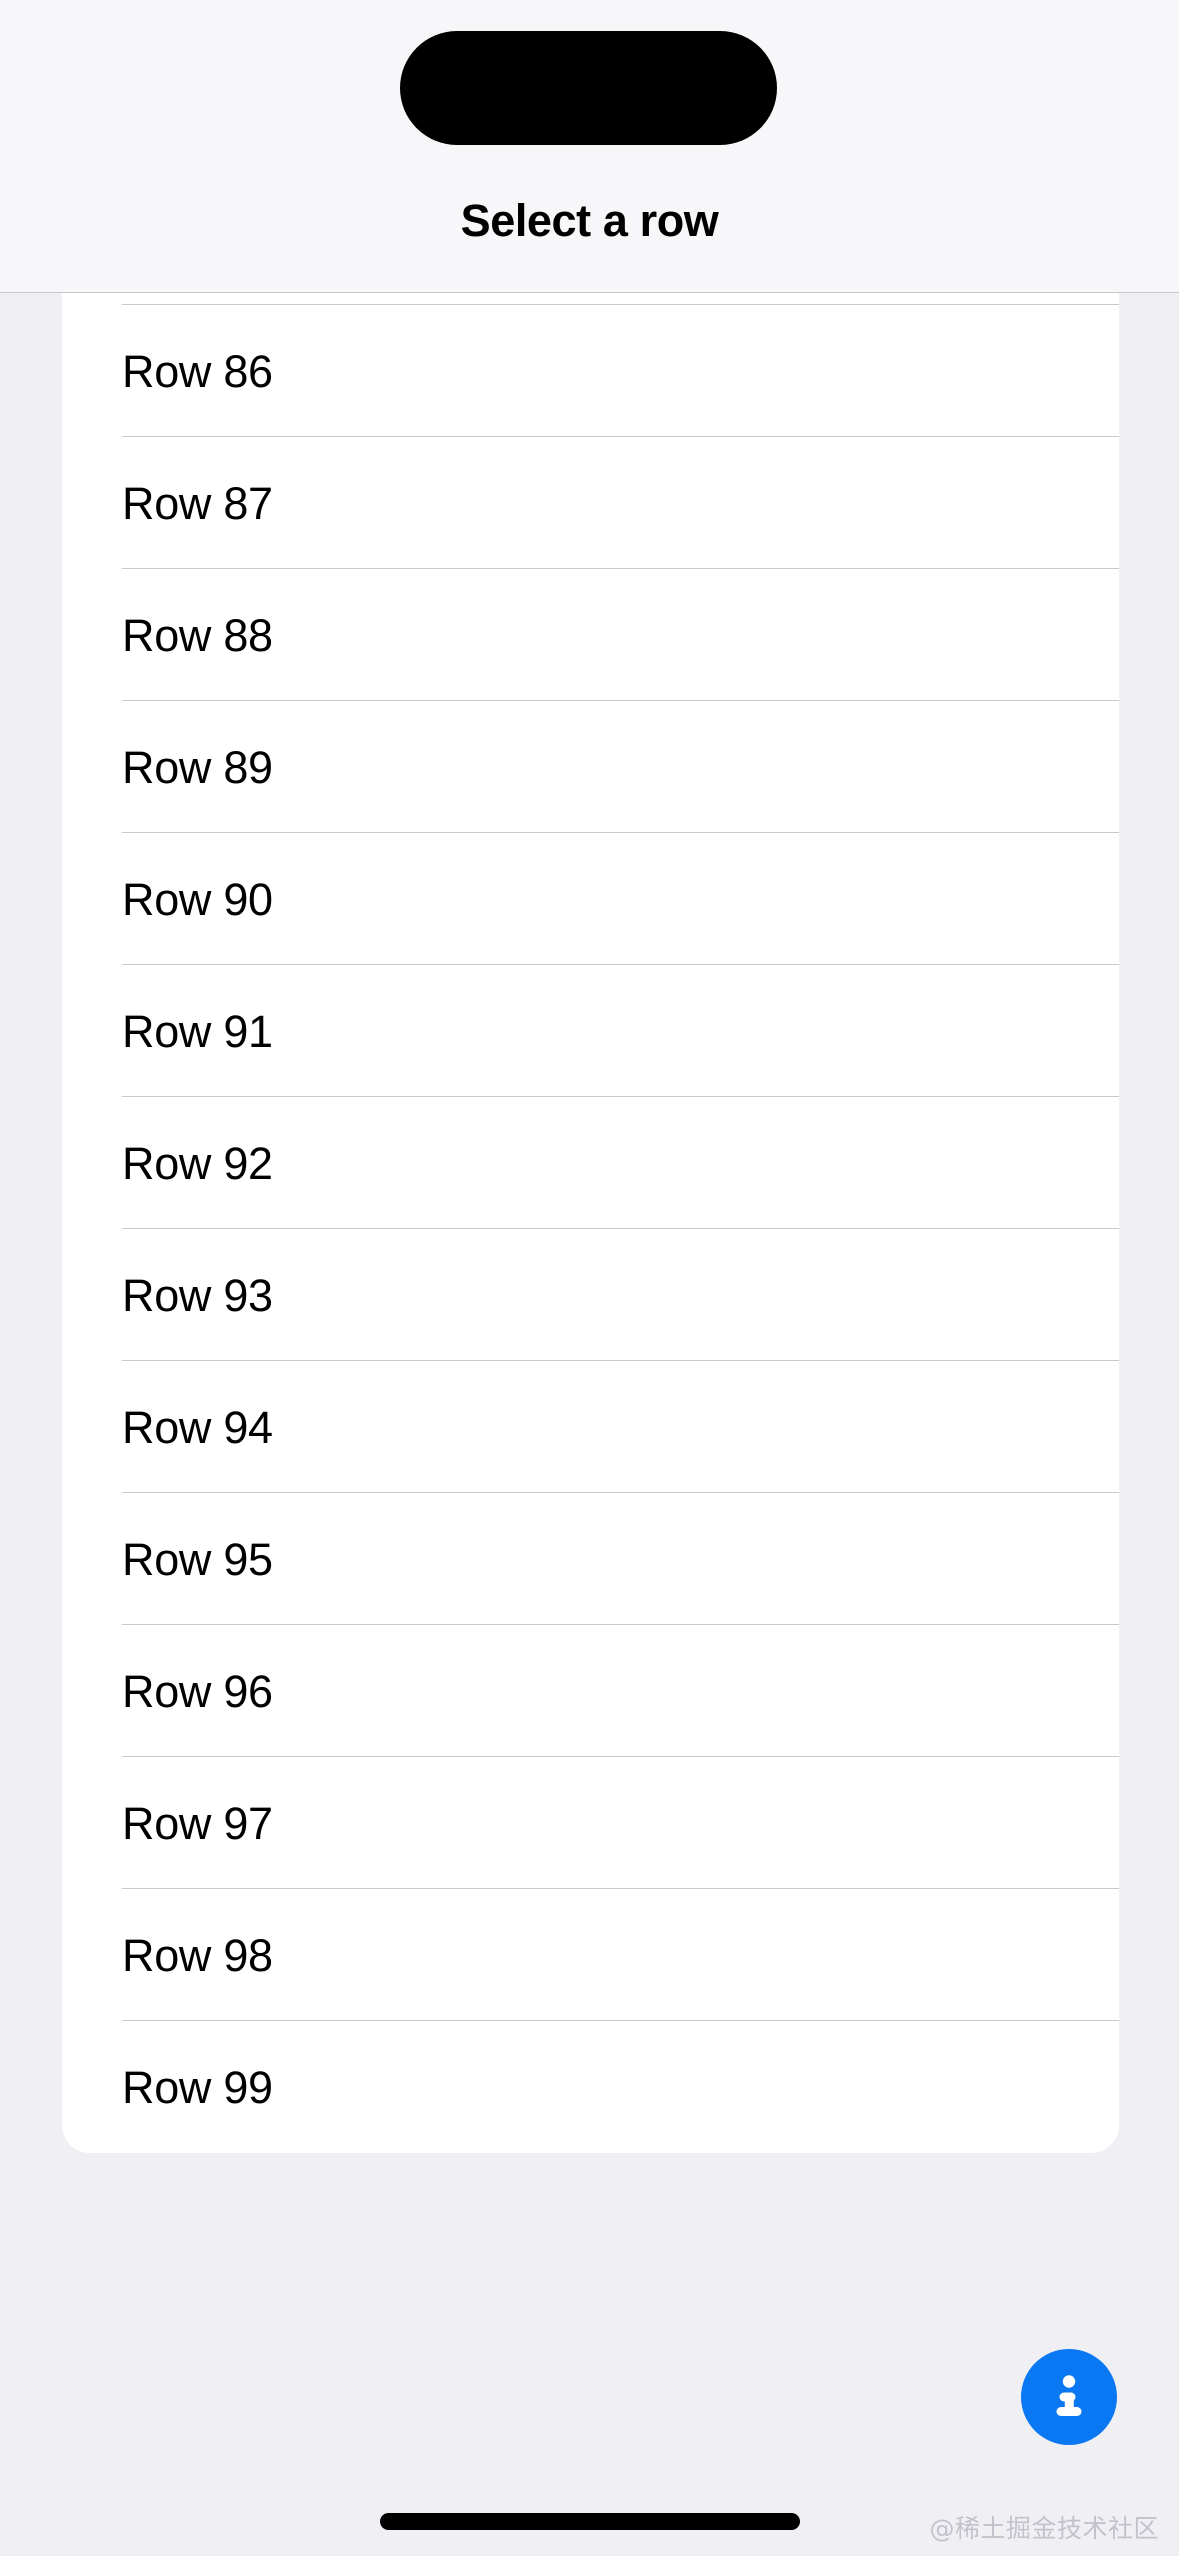 The image size is (1179, 2556). What do you see at coordinates (590, 635) in the screenshot?
I see `list-item: Row 88` at bounding box center [590, 635].